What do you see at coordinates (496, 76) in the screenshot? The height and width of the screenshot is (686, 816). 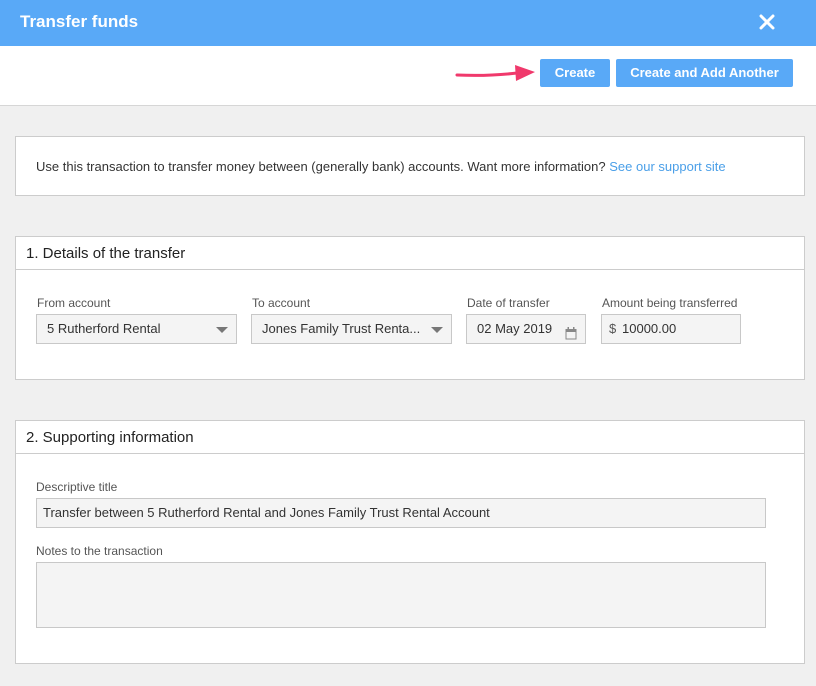 I see `pointer-arrow-icon` at bounding box center [496, 76].